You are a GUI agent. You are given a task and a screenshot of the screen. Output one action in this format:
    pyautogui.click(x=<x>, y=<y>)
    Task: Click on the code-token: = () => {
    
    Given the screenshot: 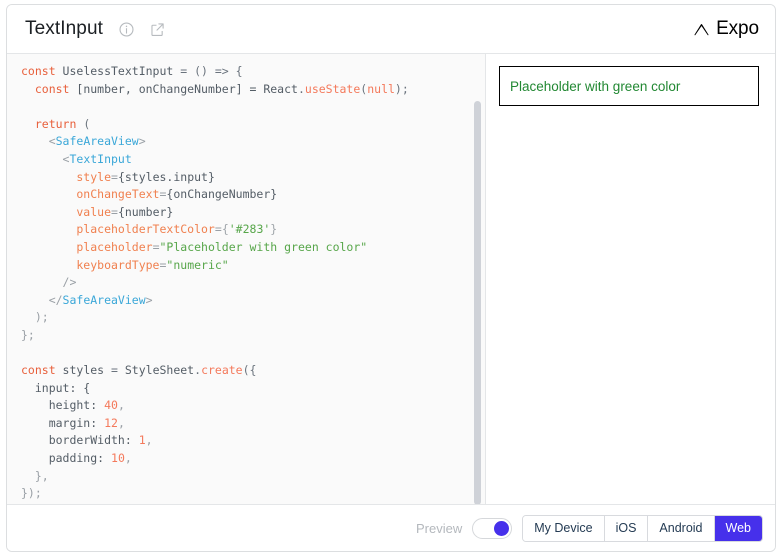 What is the action you would take?
    pyautogui.click(x=208, y=71)
    